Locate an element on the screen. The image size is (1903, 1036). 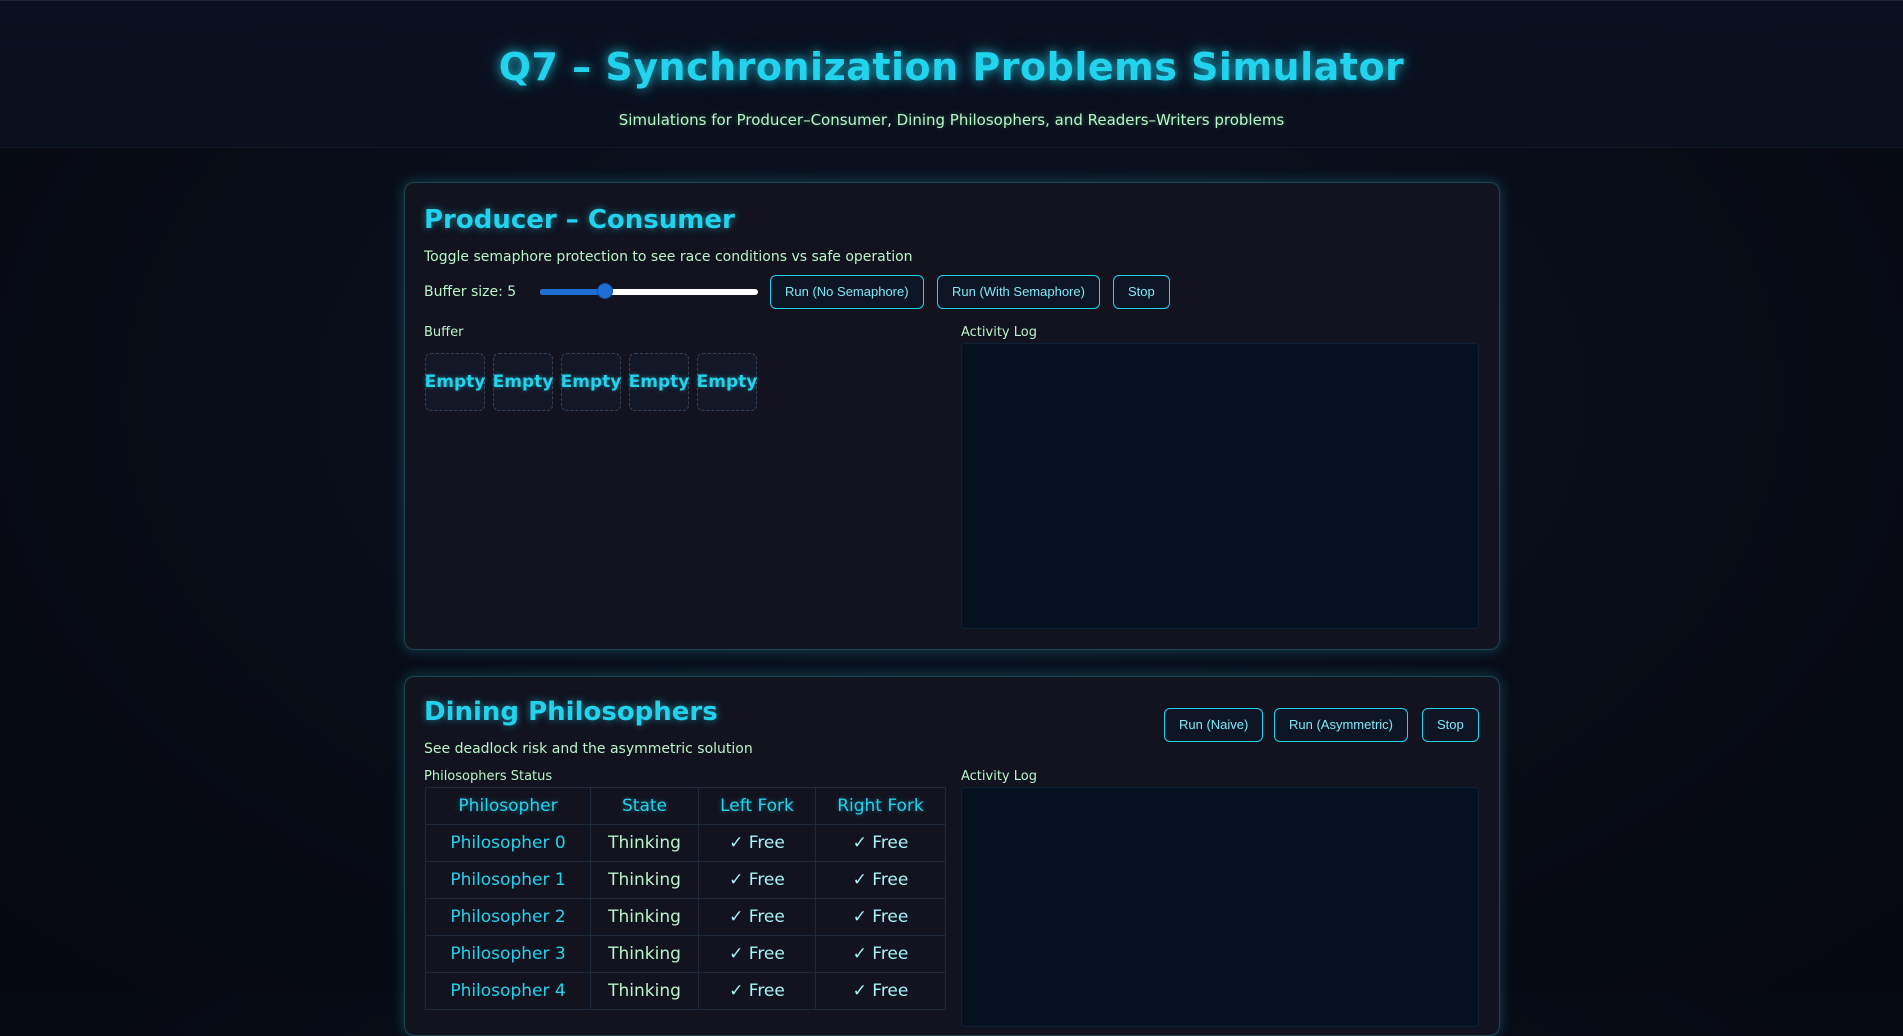
table-row: Philosopher 3 Thinking ✓ Free ✓ Free is located at coordinates (685, 954).